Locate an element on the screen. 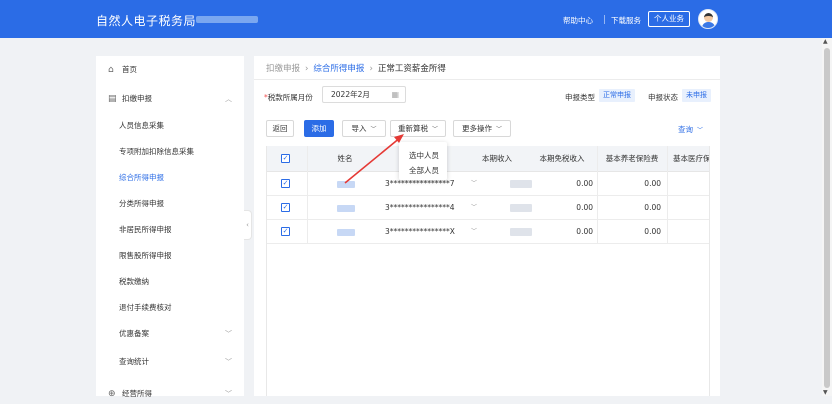 The height and width of the screenshot is (404, 832). import-button: 导入 ﹀ is located at coordinates (364, 128).